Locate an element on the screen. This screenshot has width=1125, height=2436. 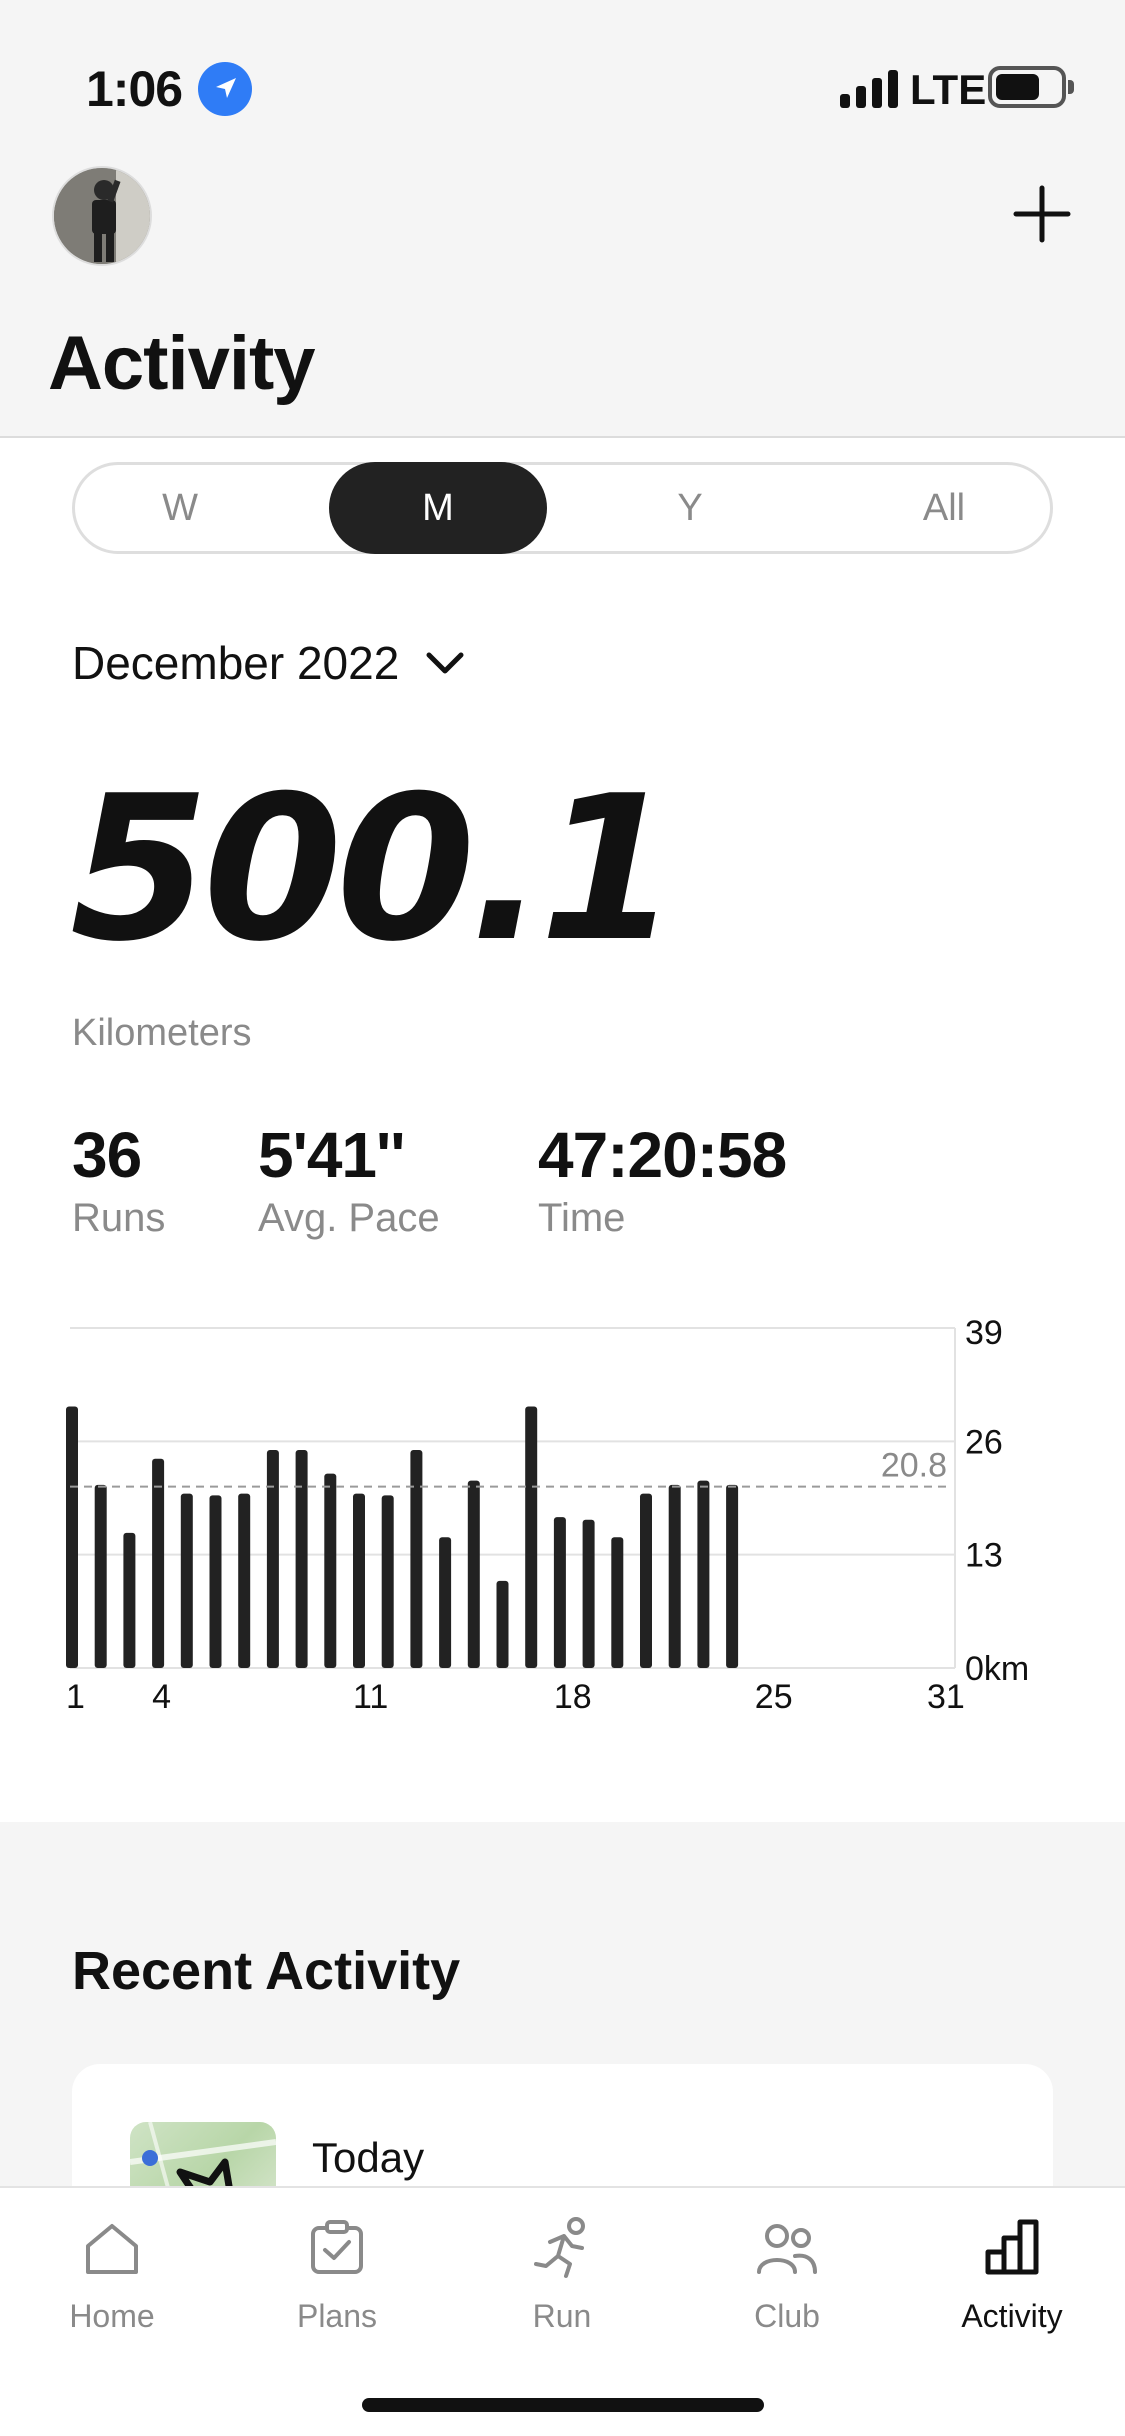
x-tick-label: 11 is located at coordinates (370, 1694).